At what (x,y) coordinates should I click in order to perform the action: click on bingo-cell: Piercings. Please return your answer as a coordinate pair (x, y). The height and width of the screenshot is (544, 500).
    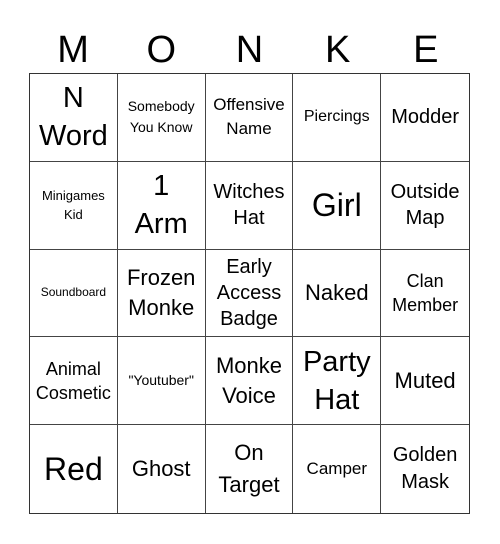
    Looking at the image, I should click on (337, 118).